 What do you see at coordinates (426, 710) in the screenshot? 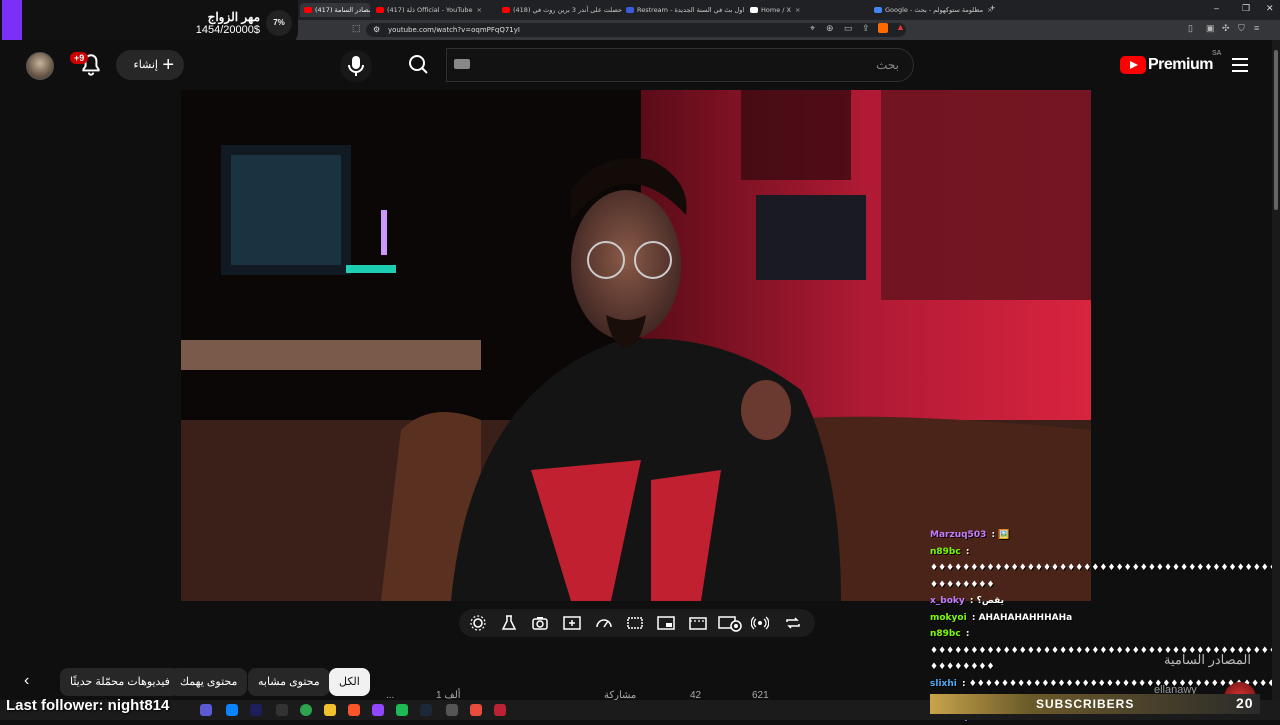
I see `steam-icon` at bounding box center [426, 710].